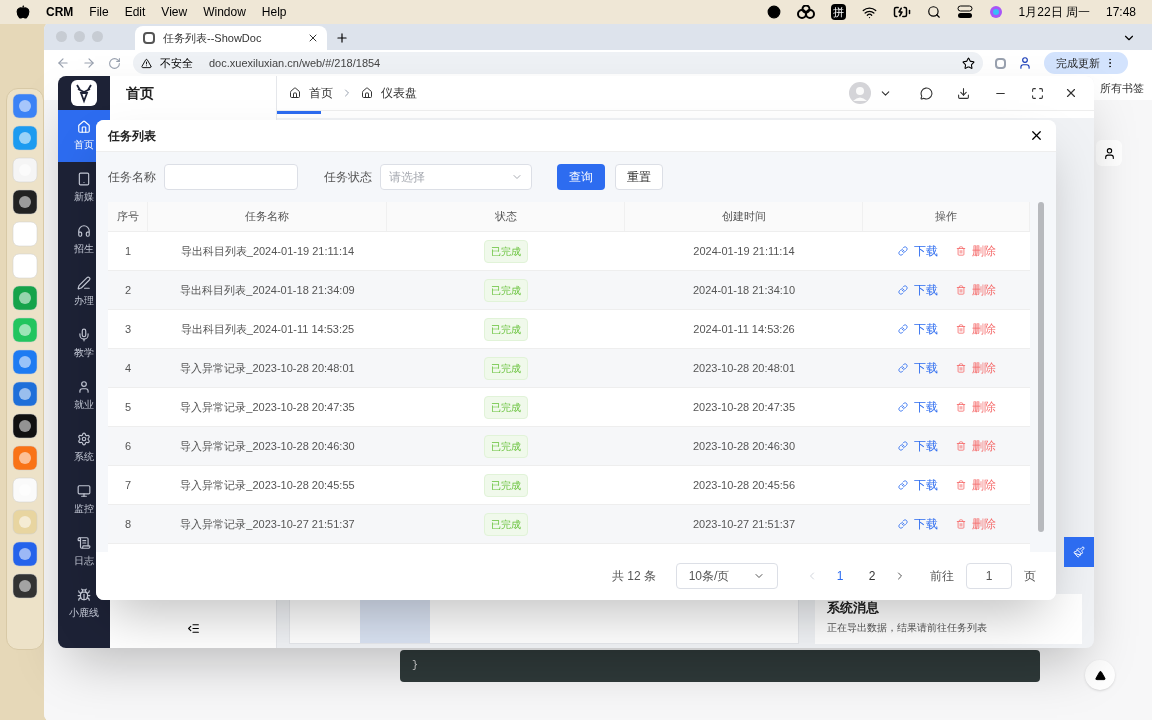 The image size is (1152, 720). I want to click on update-button: 完成更新, so click(1086, 63).